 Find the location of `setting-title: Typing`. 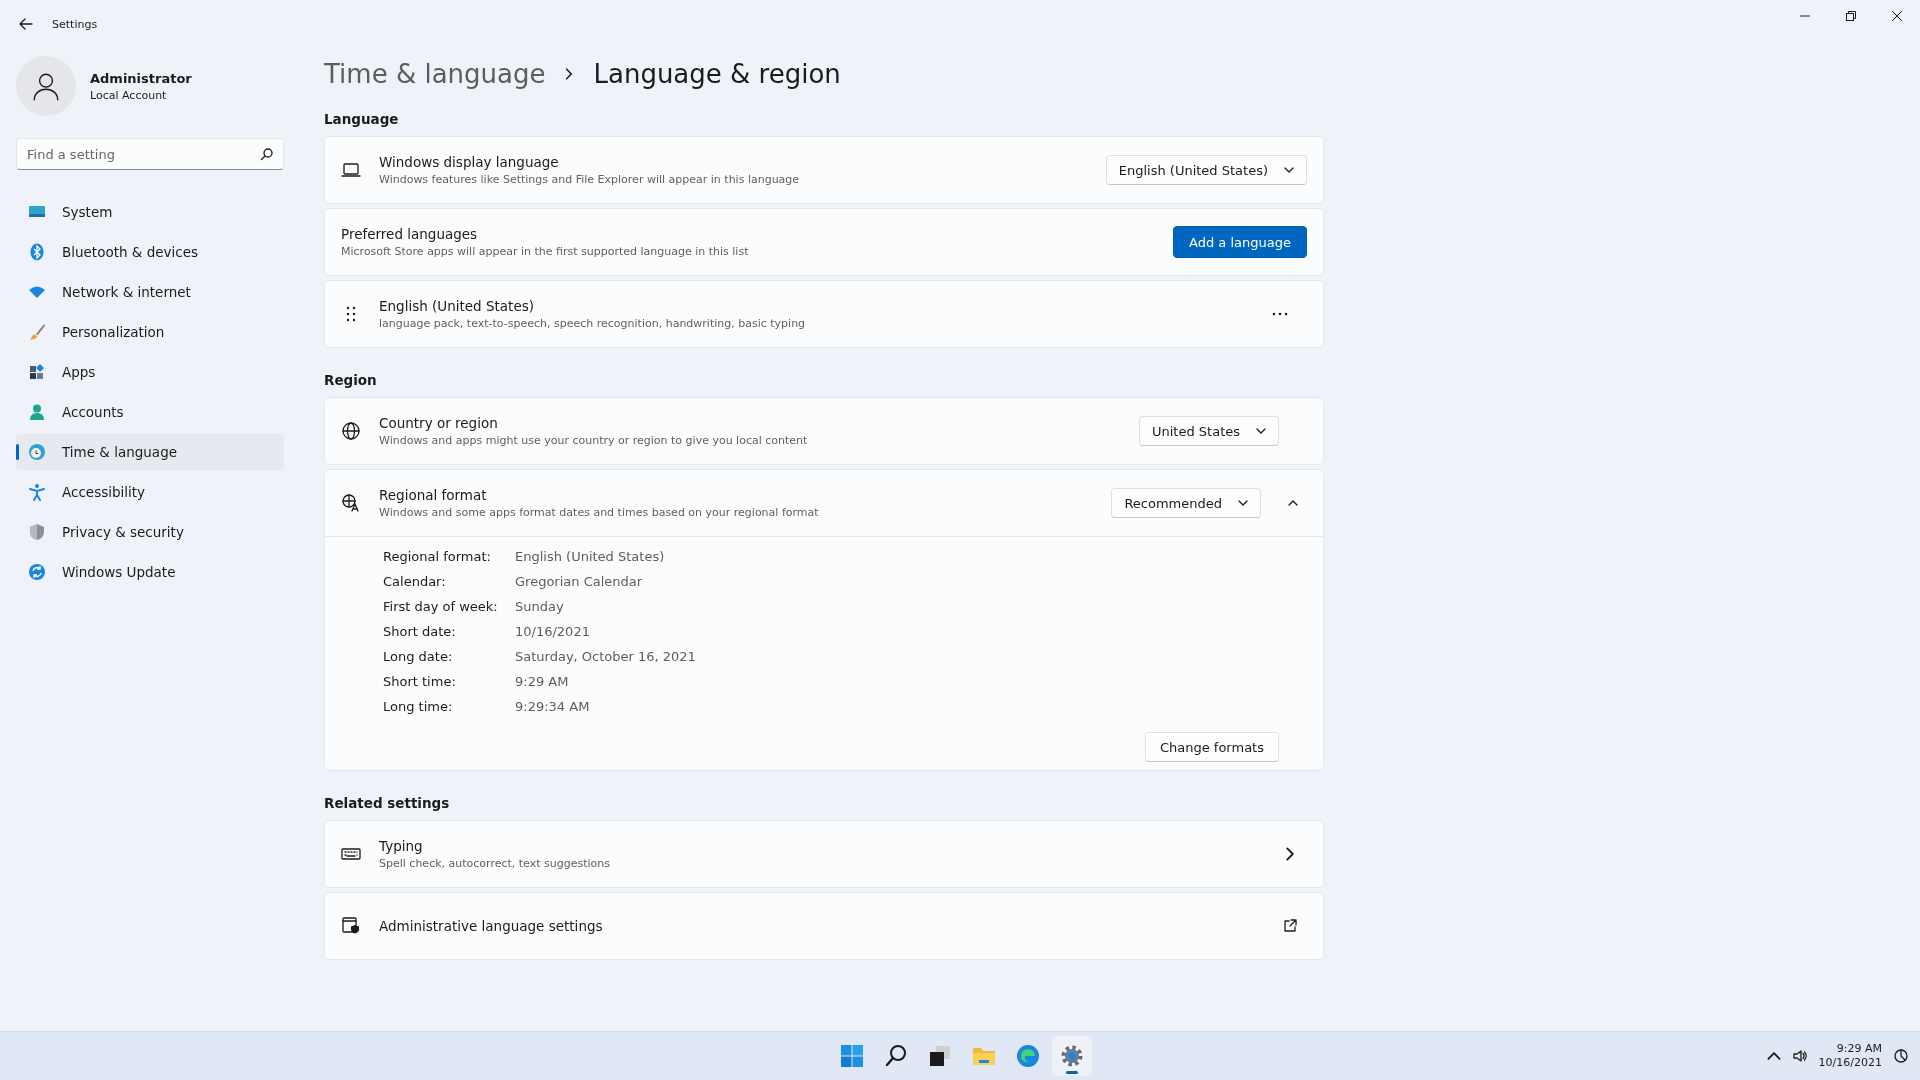

setting-title: Typing is located at coordinates (401, 846).